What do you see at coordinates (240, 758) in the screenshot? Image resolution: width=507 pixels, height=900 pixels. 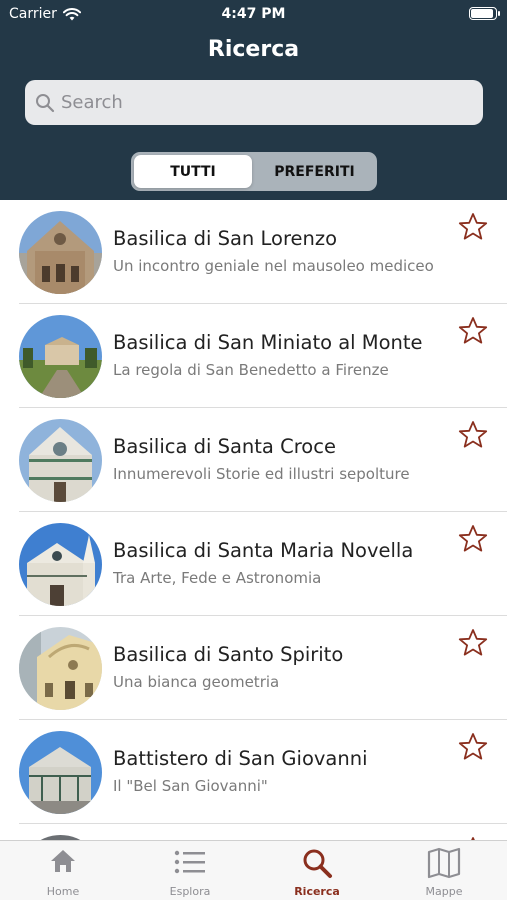 I see `item-title: Battistero di San Giovanni` at bounding box center [240, 758].